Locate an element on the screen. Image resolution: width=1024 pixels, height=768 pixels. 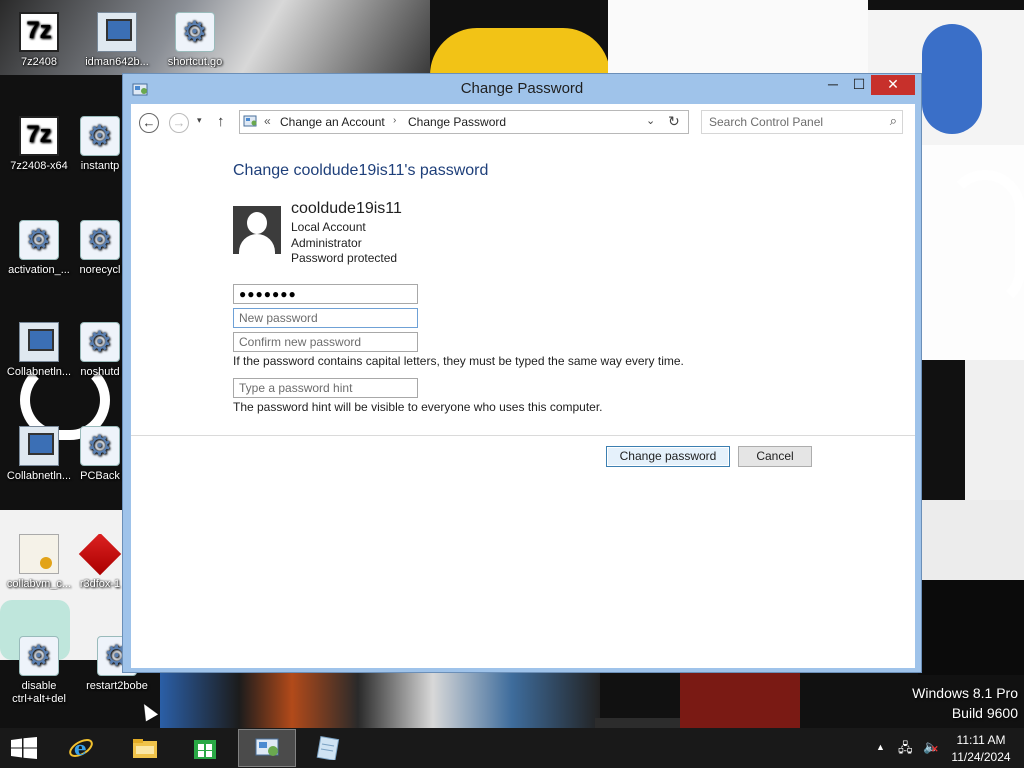
network-icon: 🖧 is located at coordinates (905, 750).